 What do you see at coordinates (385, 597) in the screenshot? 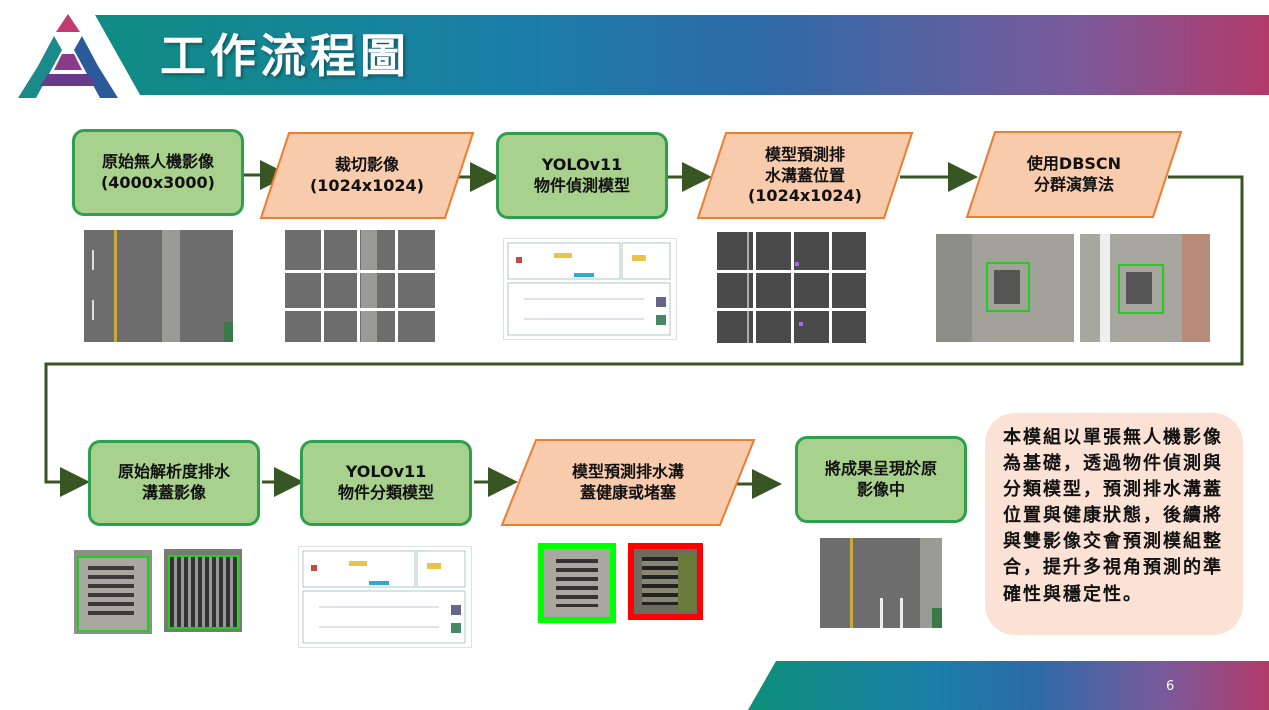
I see `yolo-classification-diagram` at bounding box center [385, 597].